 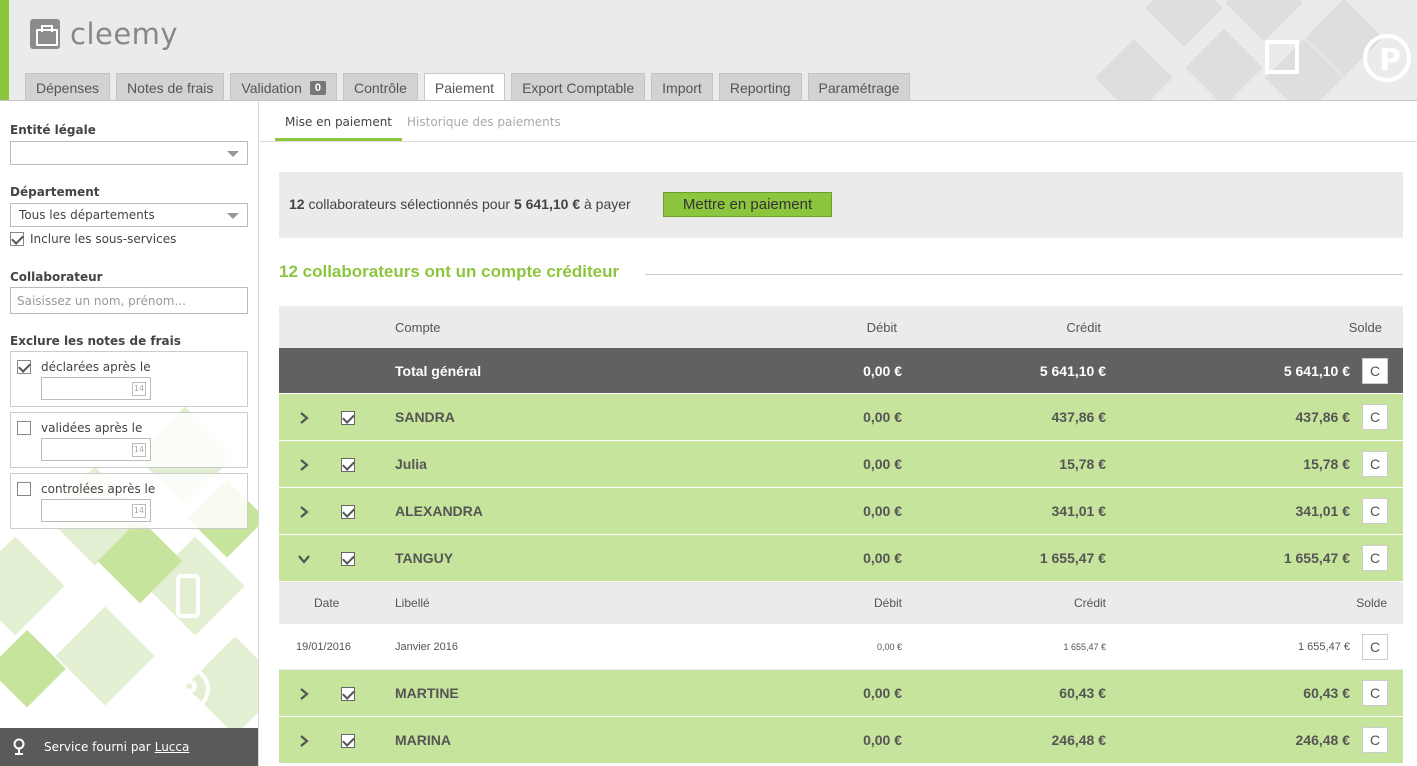 I want to click on detail-header: Date Libellé Débit Crédit Solde, so click(x=841, y=603).